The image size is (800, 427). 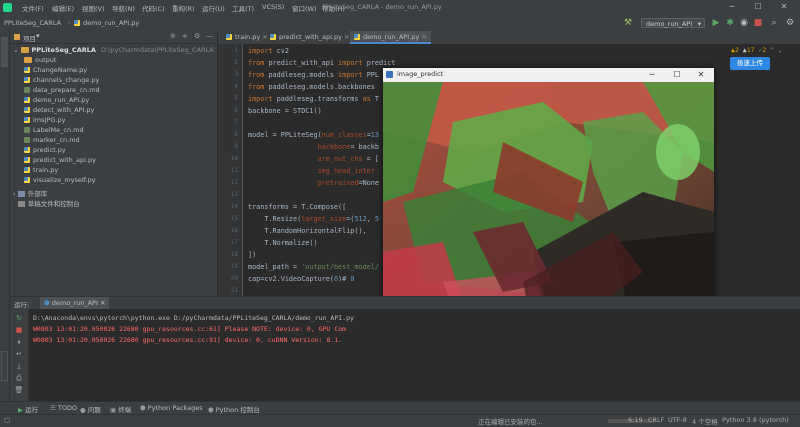 I want to click on code-line: backbone = STDC1(), so click(x=285, y=111).